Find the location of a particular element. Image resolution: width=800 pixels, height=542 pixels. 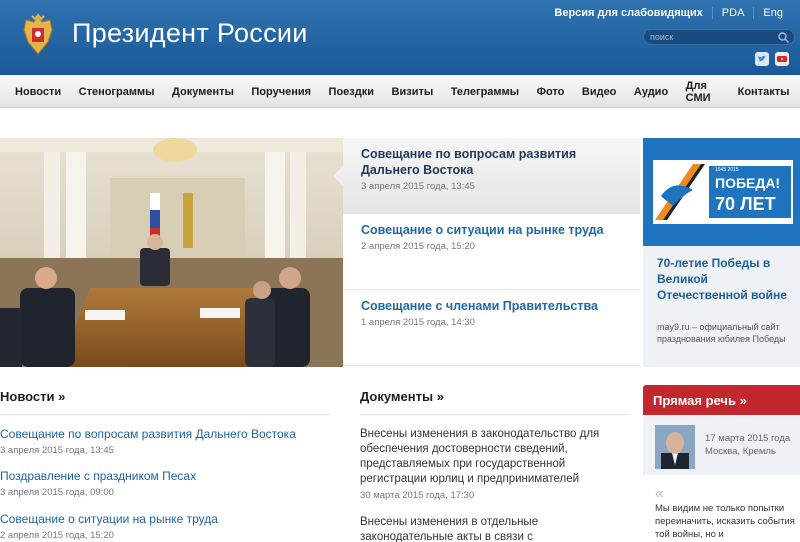

nav-item-visits: Визиты is located at coordinates (413, 92).